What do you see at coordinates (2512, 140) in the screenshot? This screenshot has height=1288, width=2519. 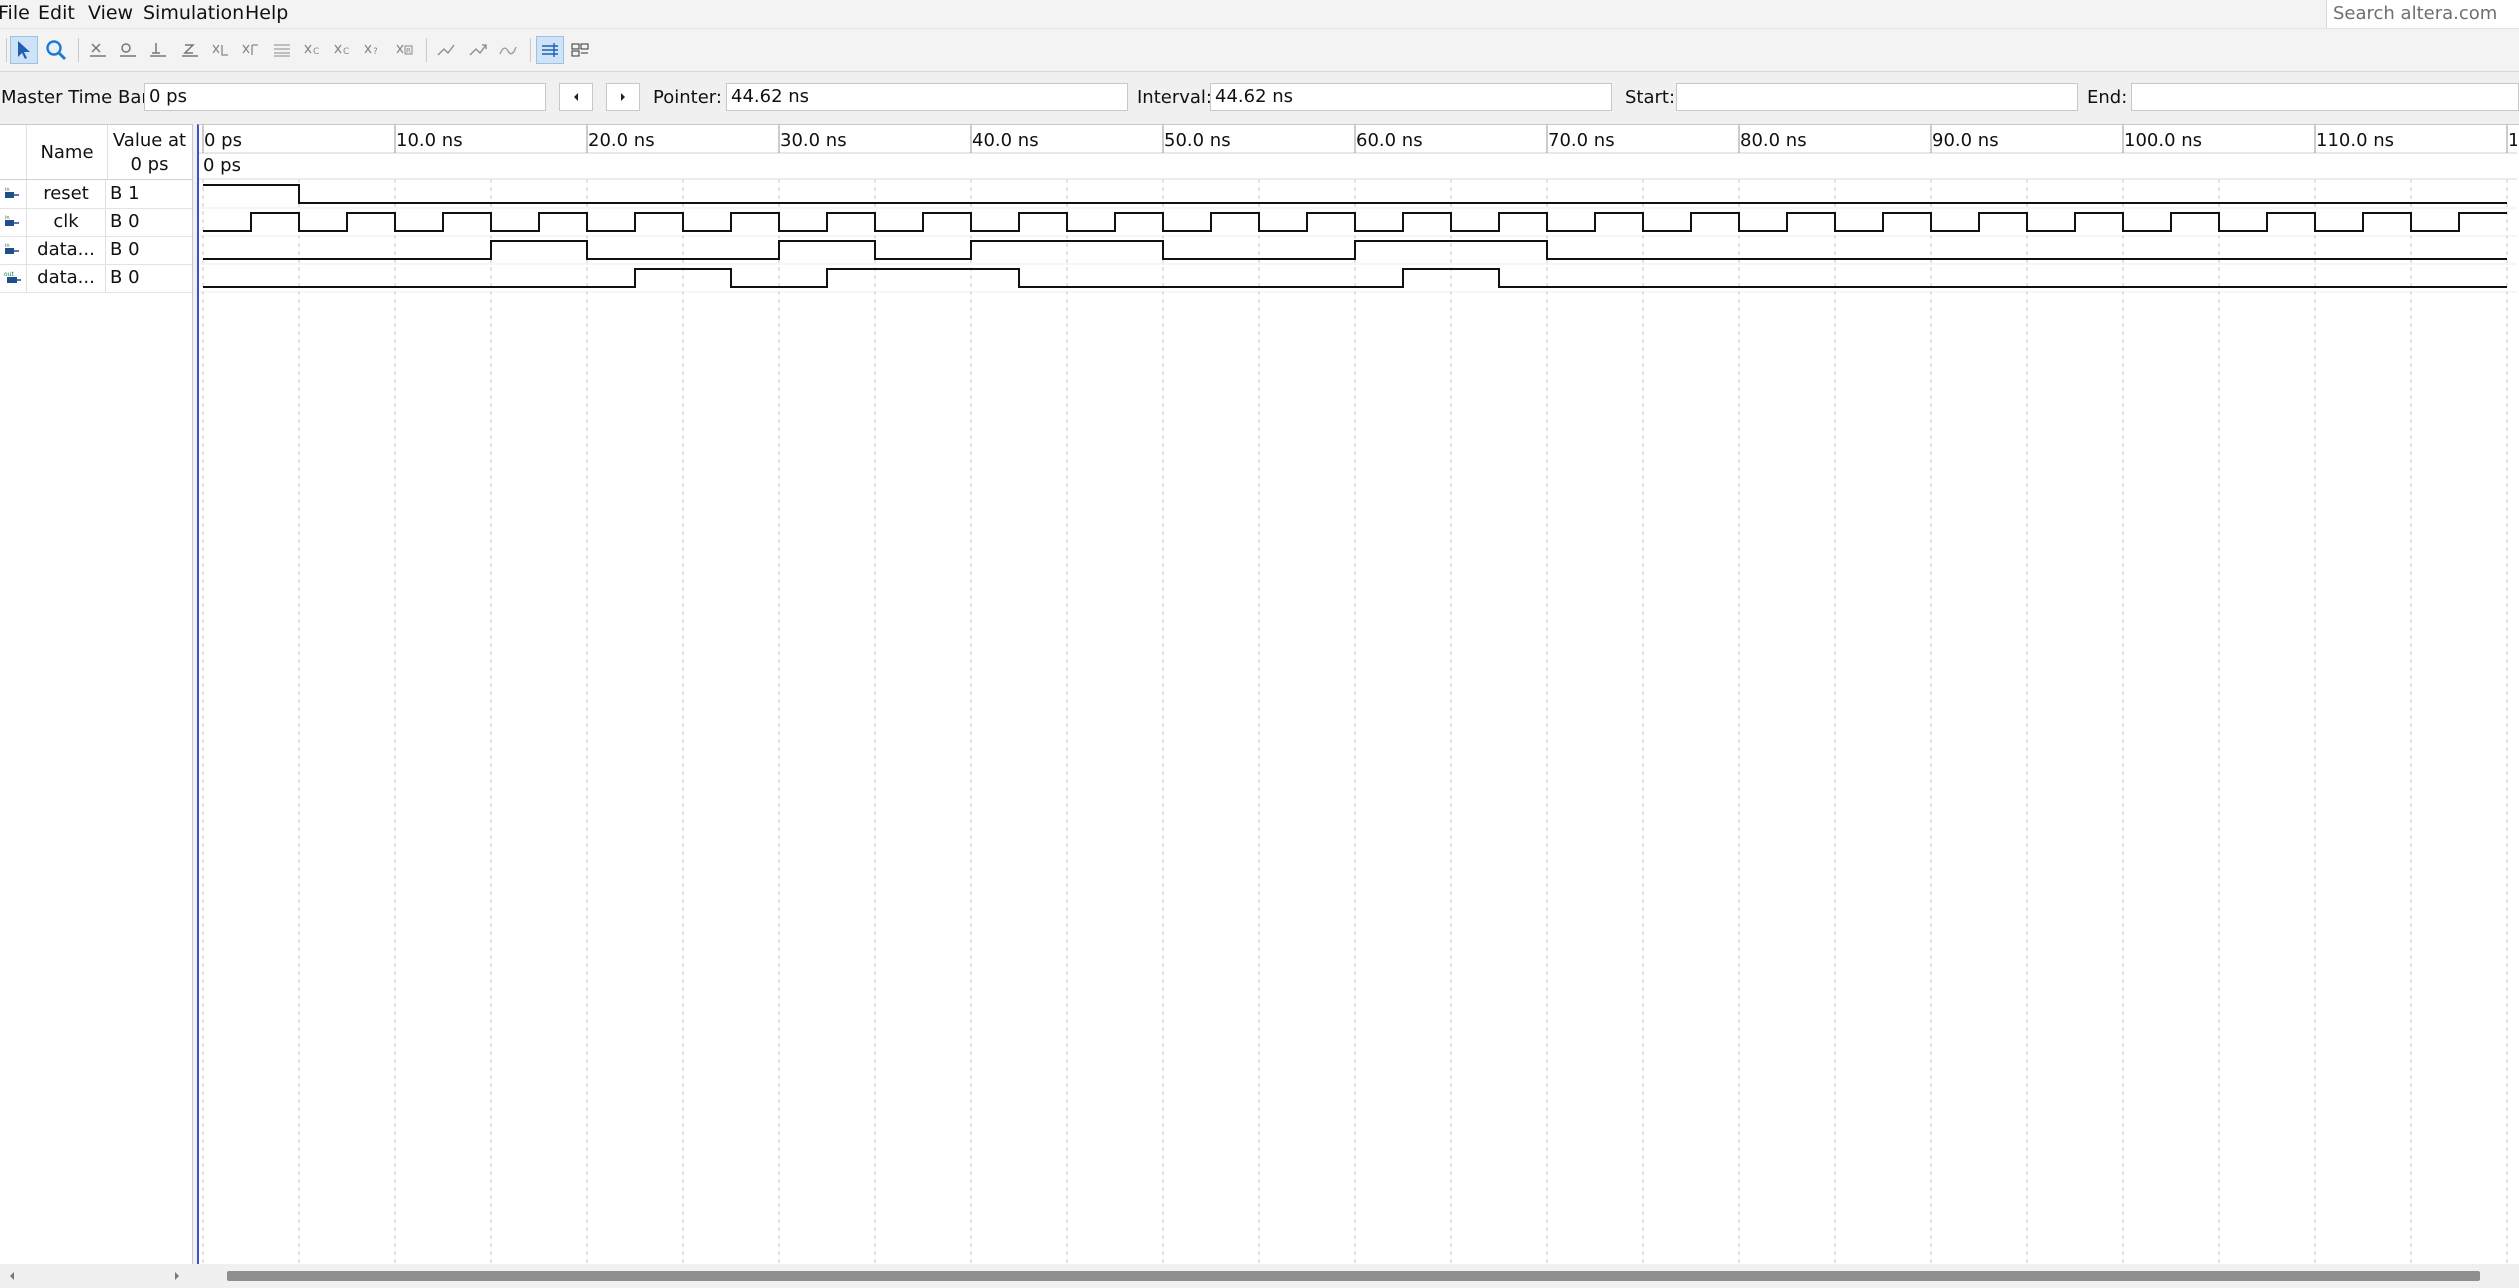 I see `ruler-tick-label: 120.0 ns` at bounding box center [2512, 140].